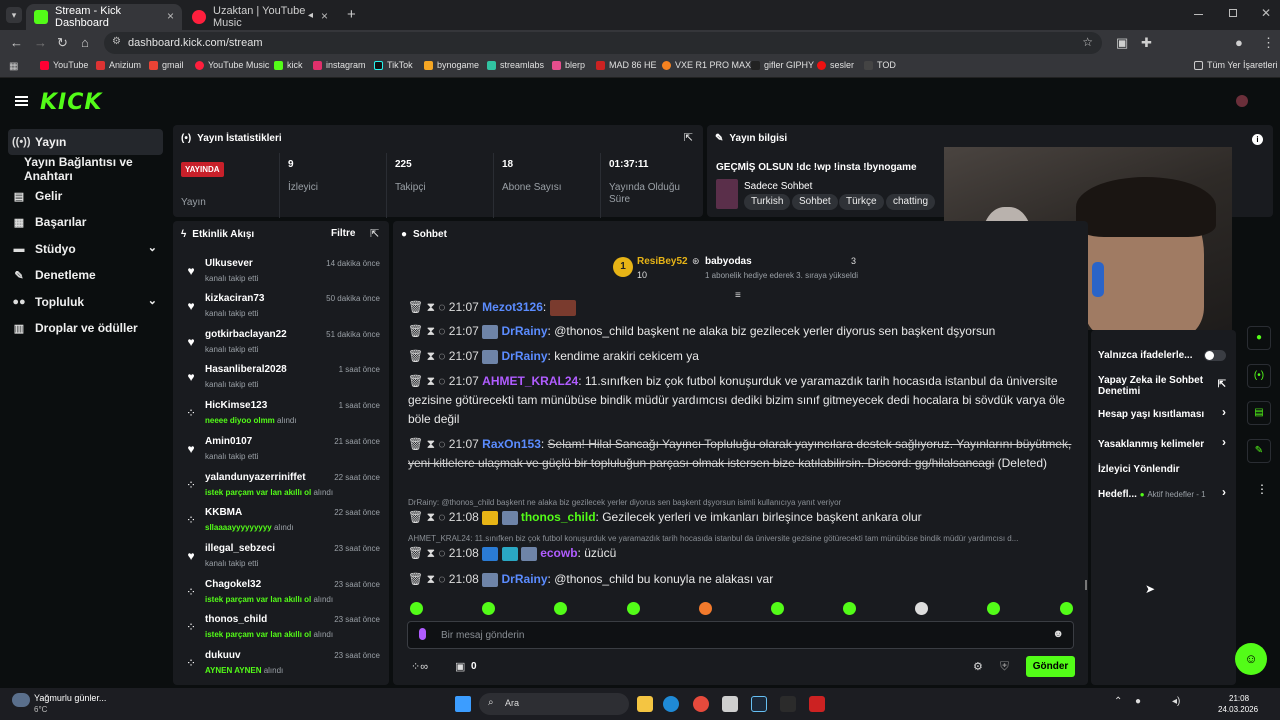 The width and height of the screenshot is (1280, 720). Describe the element at coordinates (817, 704) in the screenshot. I see `obs-icon` at that location.